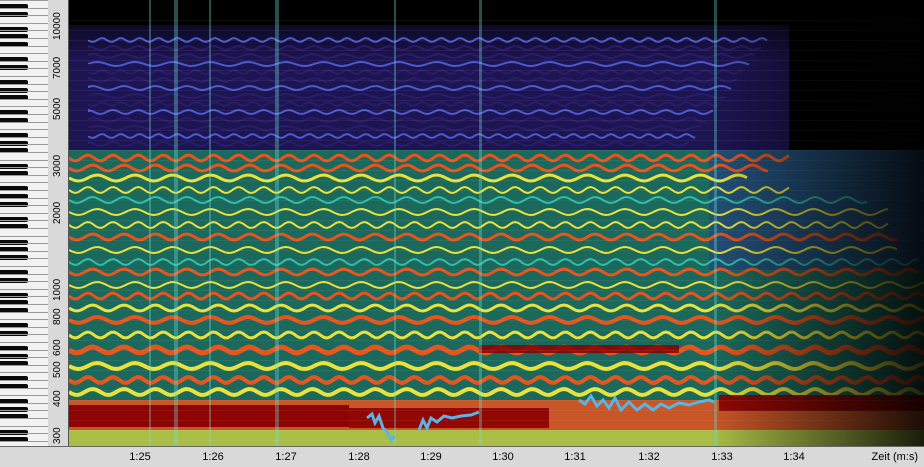 Image resolution: width=924 pixels, height=467 pixels. Describe the element at coordinates (649, 457) in the screenshot. I see `time-tick-1-32: 1:32` at that location.